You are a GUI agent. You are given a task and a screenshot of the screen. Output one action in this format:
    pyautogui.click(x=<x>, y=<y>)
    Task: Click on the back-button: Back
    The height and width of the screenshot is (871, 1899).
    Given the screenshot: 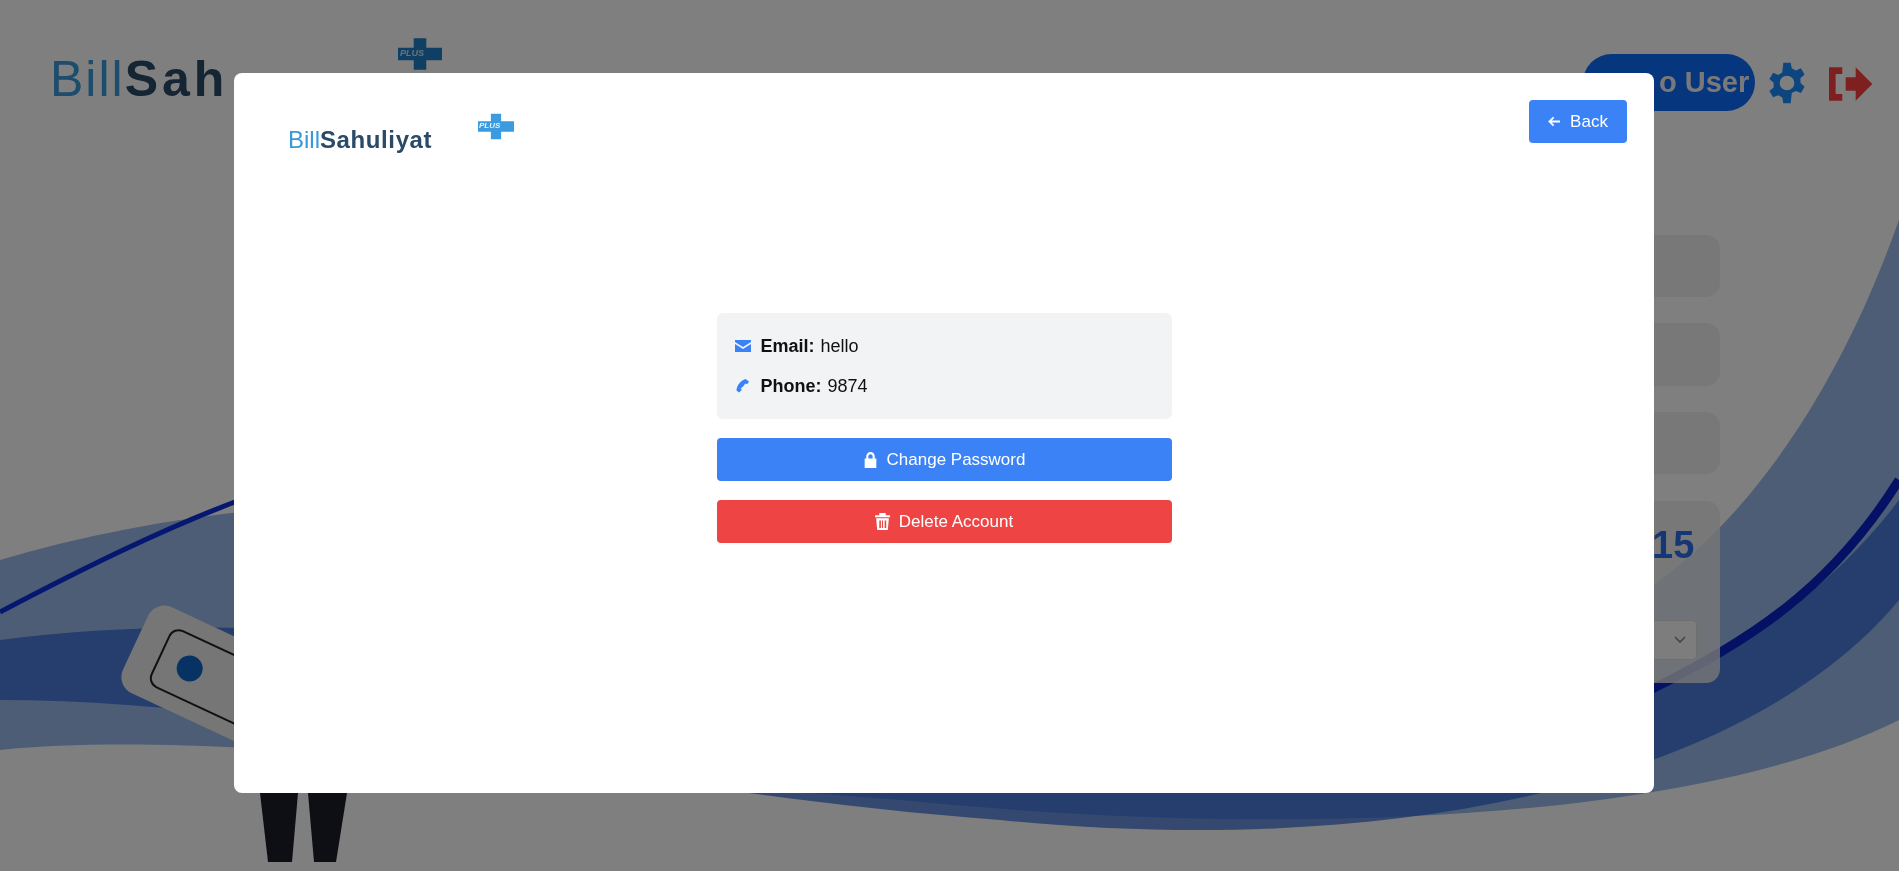 What is the action you would take?
    pyautogui.click(x=1578, y=121)
    